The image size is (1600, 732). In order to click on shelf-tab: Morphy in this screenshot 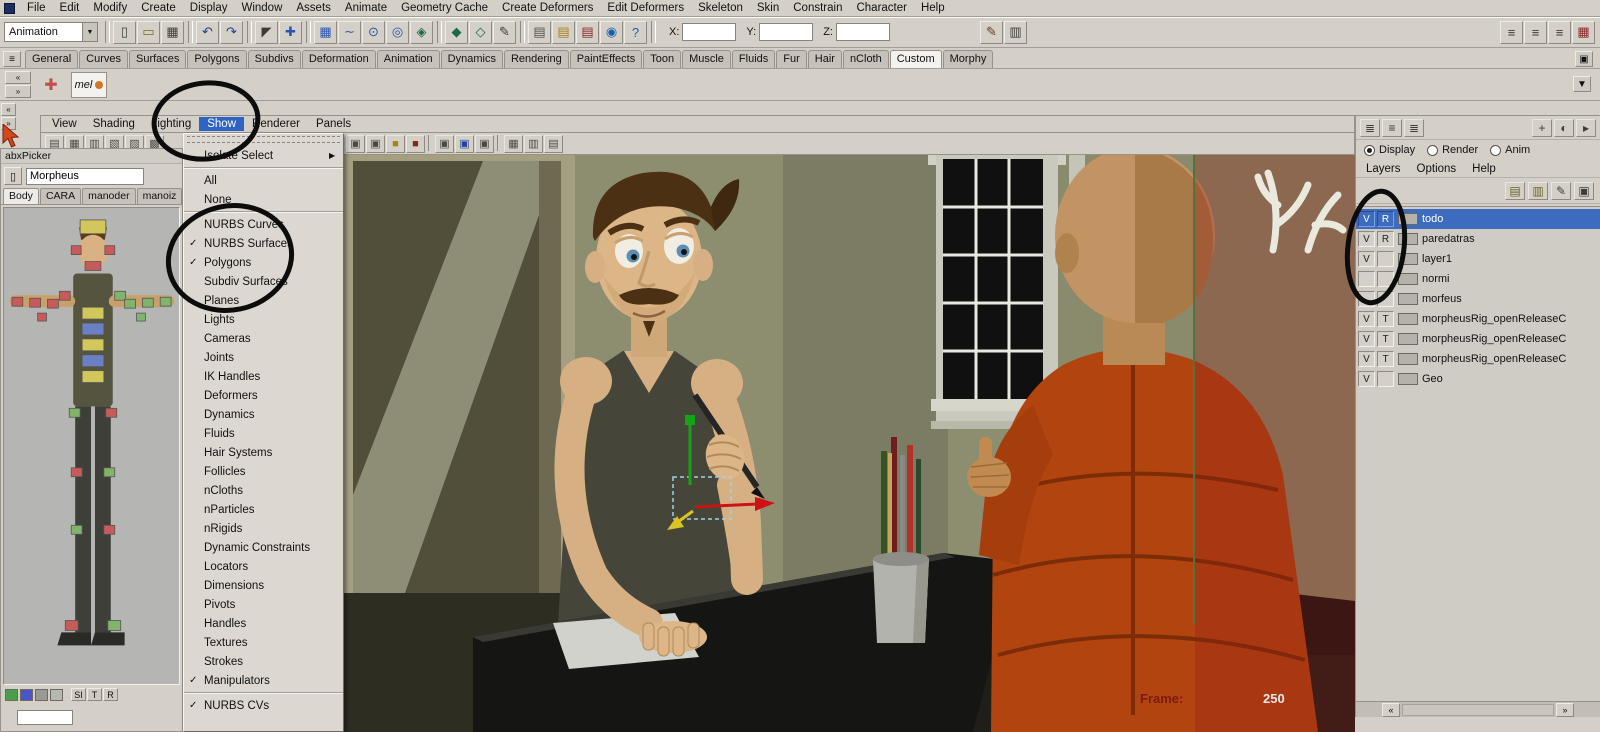, I will do `click(968, 59)`.